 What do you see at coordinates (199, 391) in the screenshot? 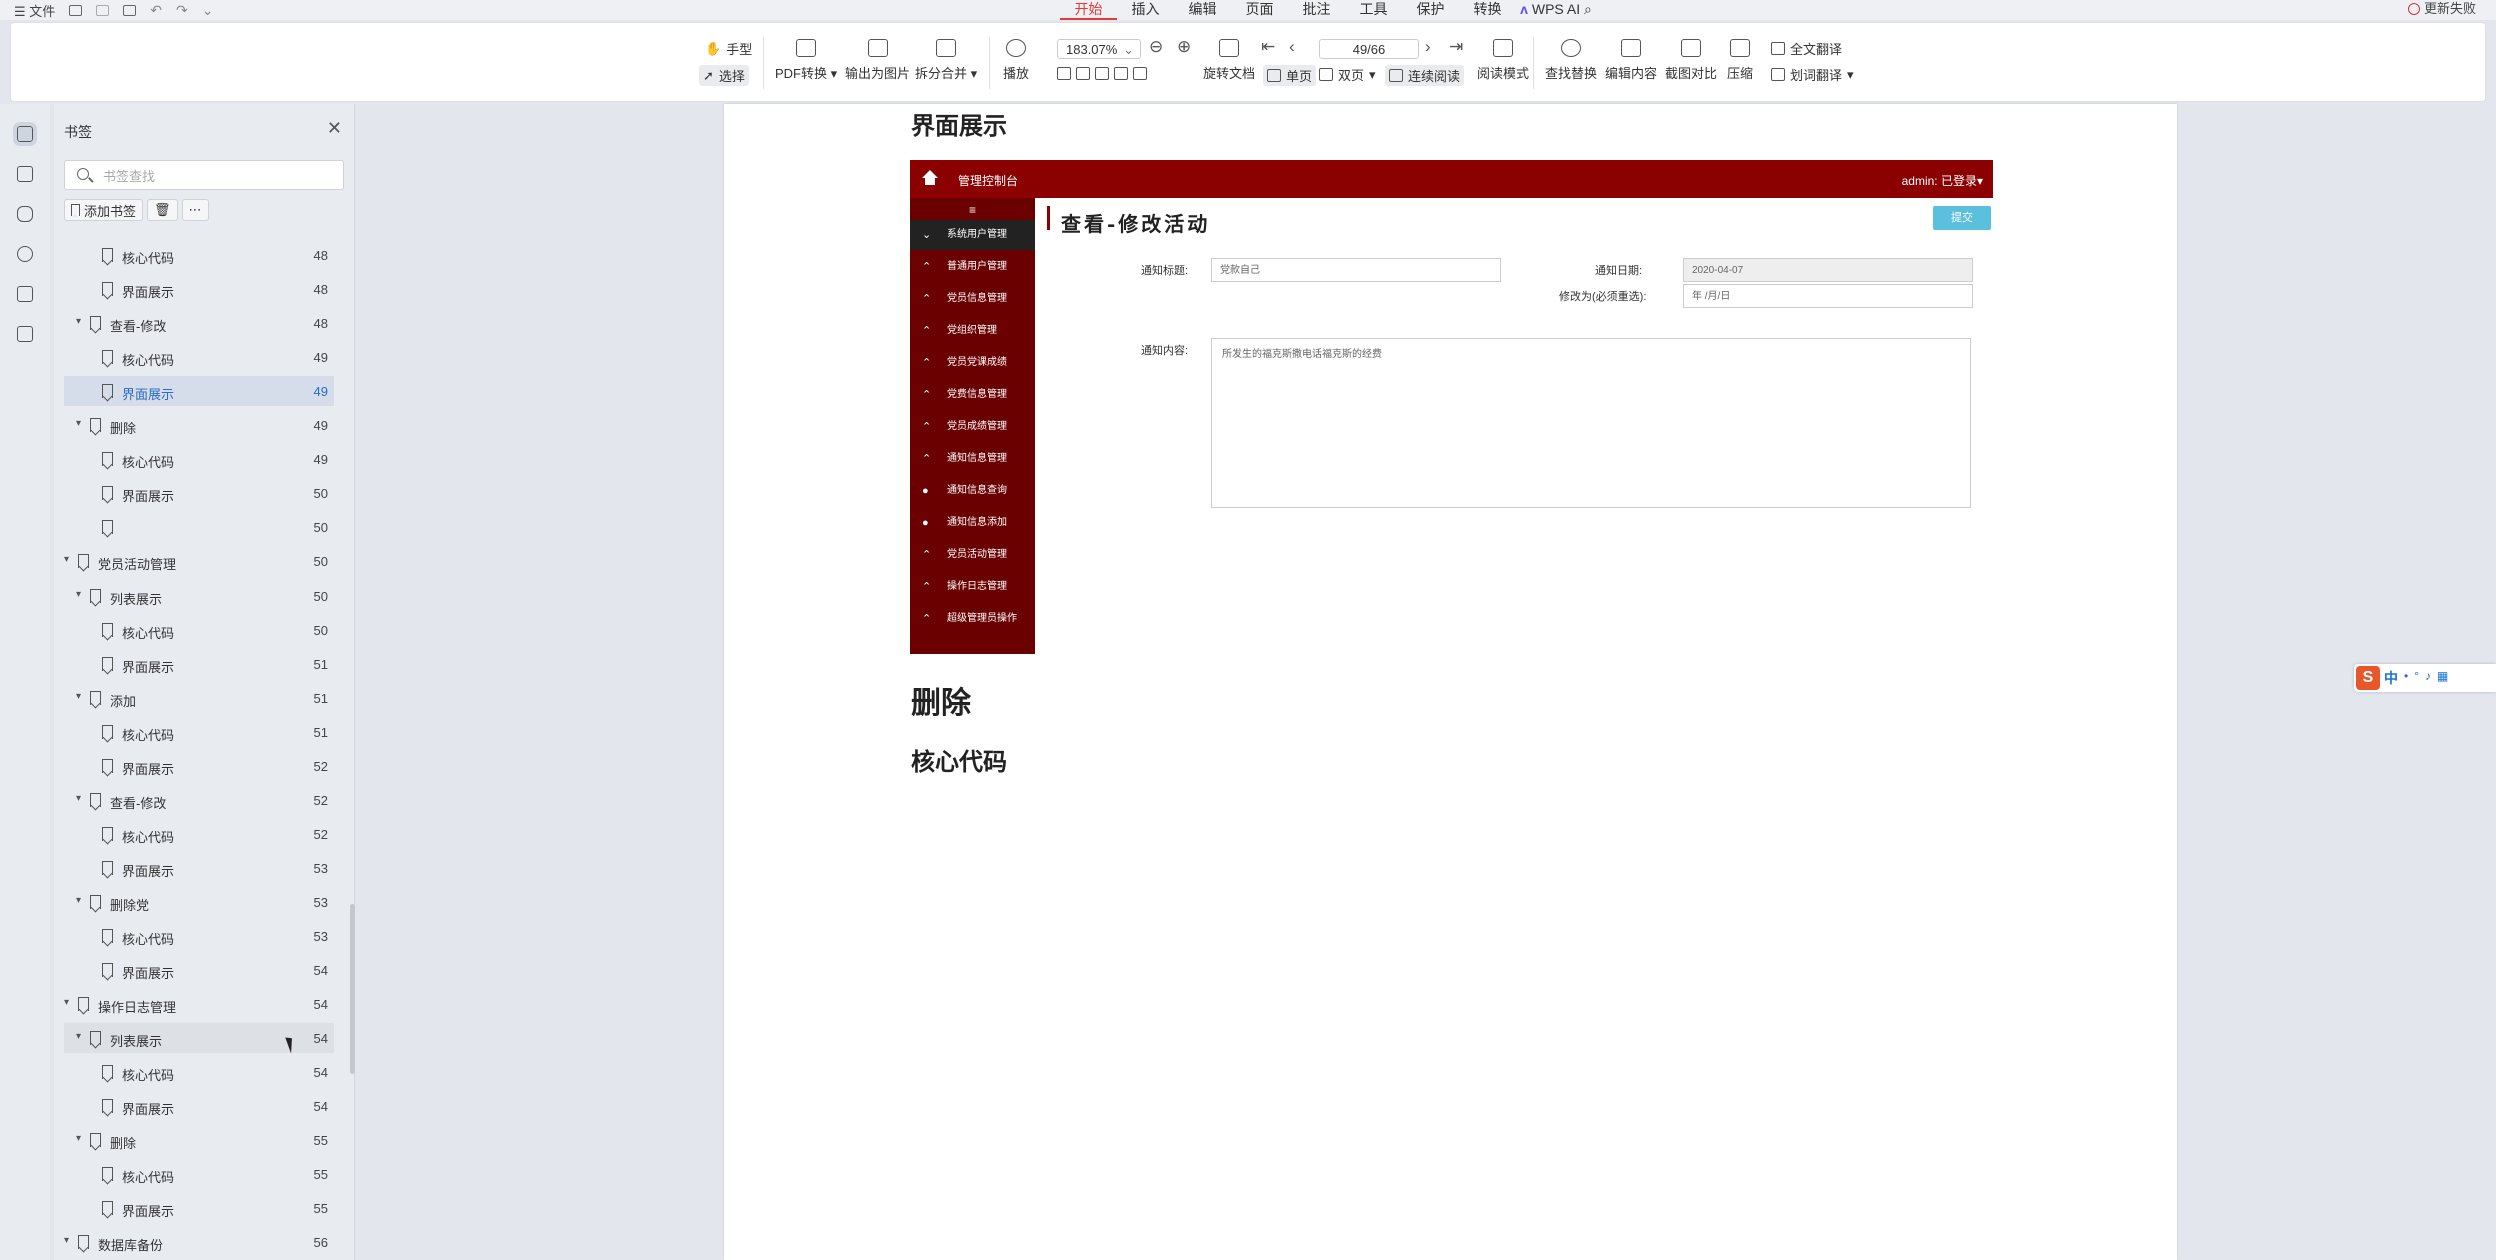
I see `bookmark-item: 界面展示 49` at bounding box center [199, 391].